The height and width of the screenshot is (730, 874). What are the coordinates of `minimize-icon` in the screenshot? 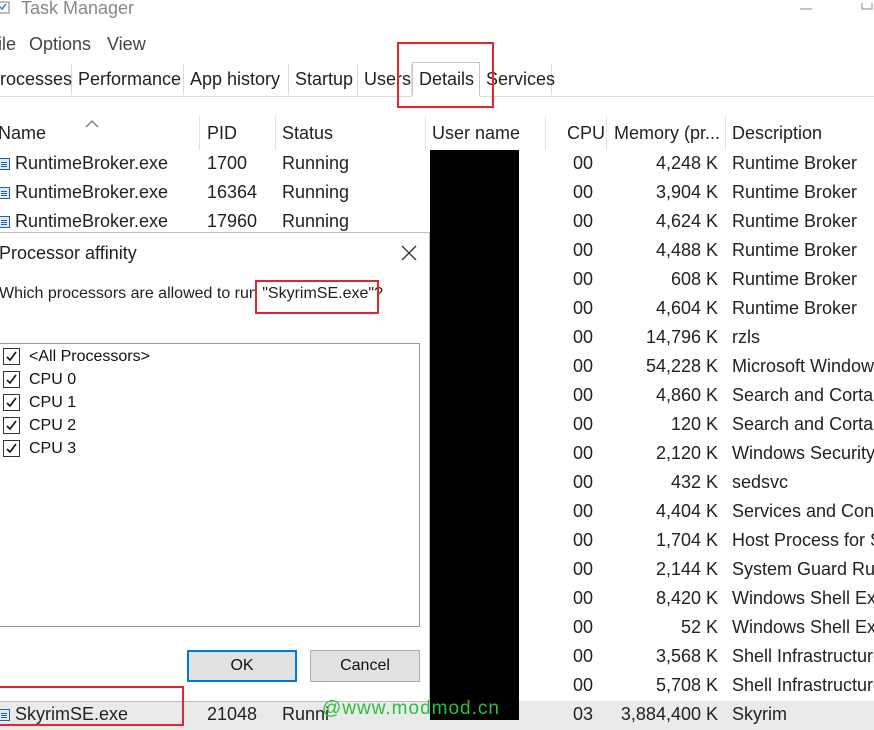 It's located at (806, 5).